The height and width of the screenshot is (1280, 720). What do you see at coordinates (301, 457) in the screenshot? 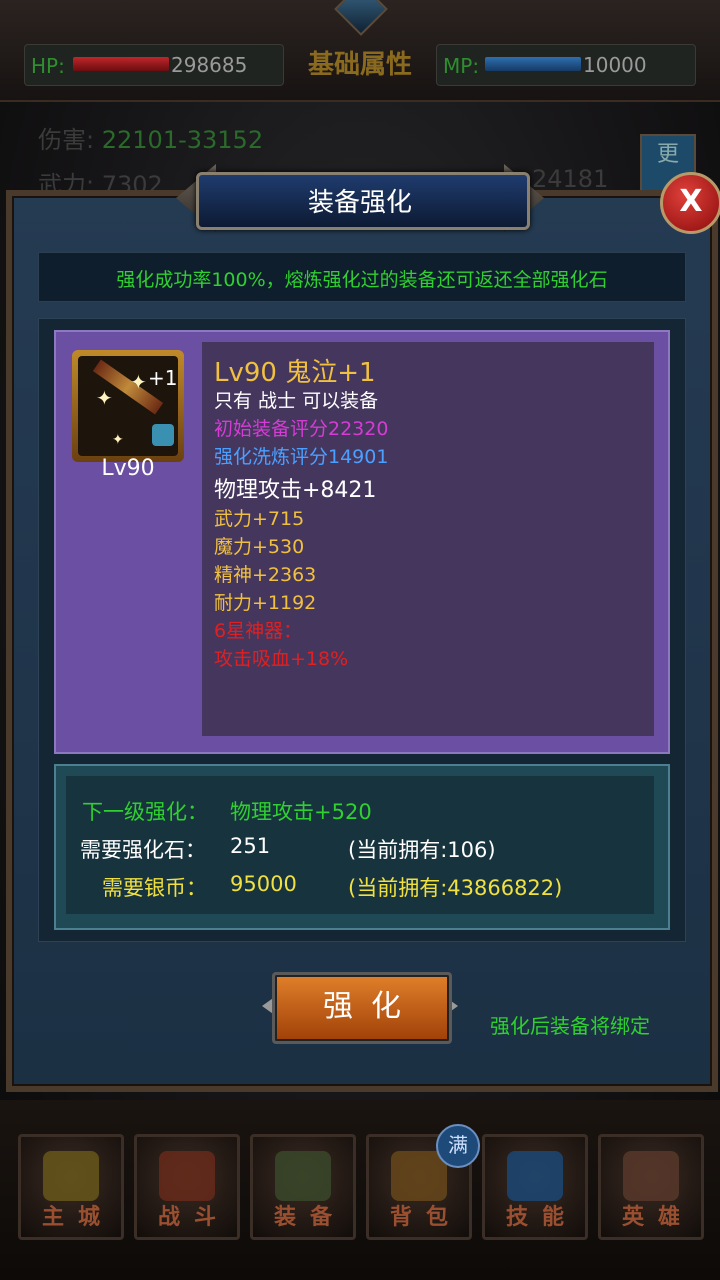
I see `enhance-score: 强化洗炼评分14901` at bounding box center [301, 457].